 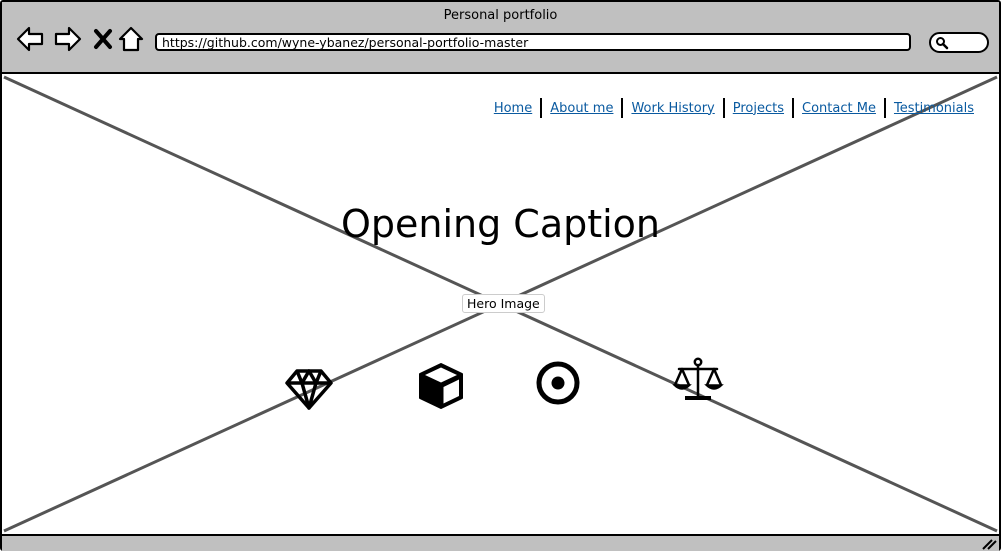 What do you see at coordinates (672, 108) in the screenshot?
I see `nav-link-work-history: Work History` at bounding box center [672, 108].